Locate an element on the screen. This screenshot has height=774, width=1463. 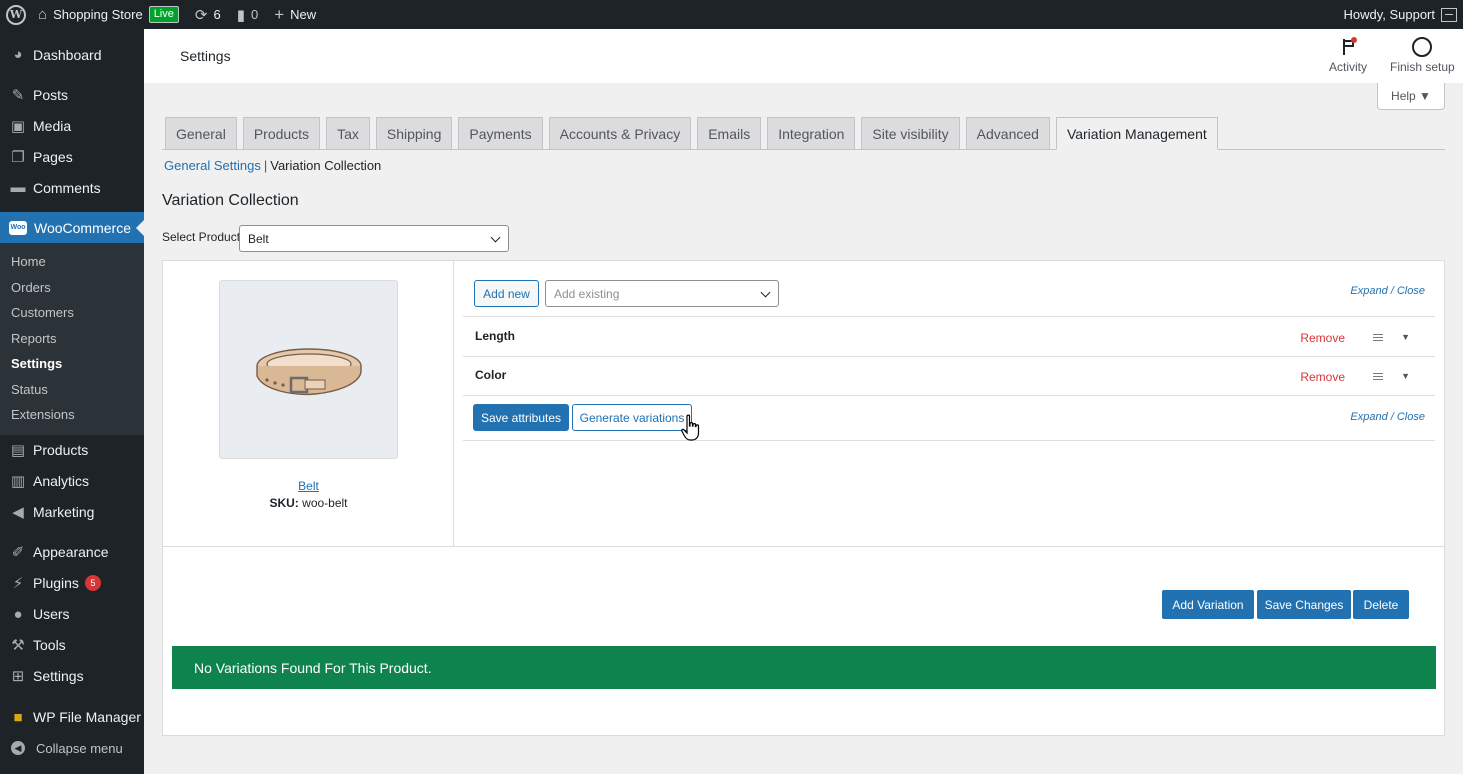
menu-label: Dashboard is located at coordinates (67, 54).